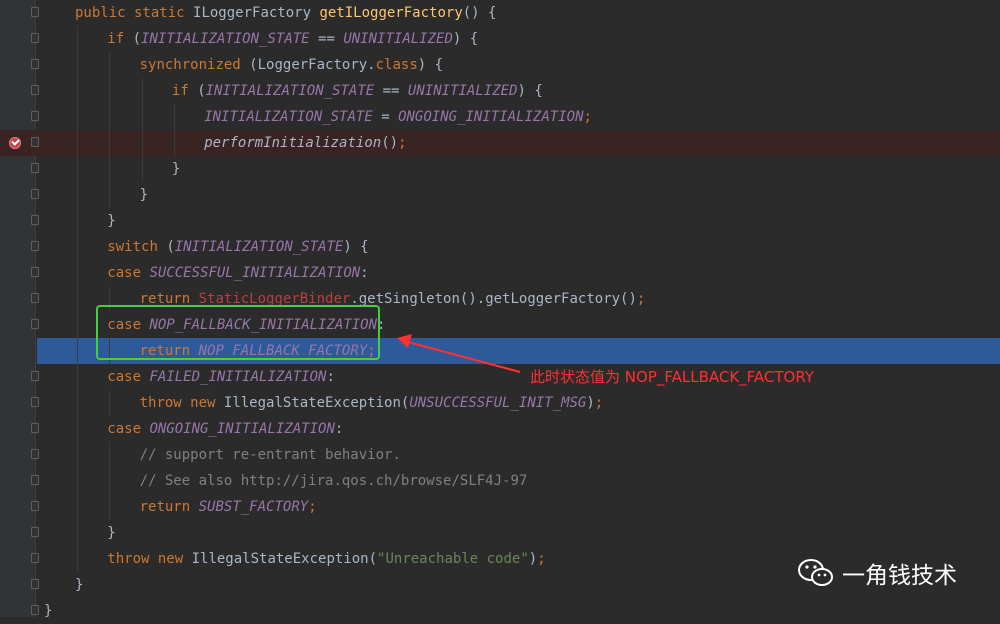  Describe the element at coordinates (672, 377) in the screenshot. I see `annotation-text: 此时状态值为 NOP_FALLBACK_FACTORY` at that location.